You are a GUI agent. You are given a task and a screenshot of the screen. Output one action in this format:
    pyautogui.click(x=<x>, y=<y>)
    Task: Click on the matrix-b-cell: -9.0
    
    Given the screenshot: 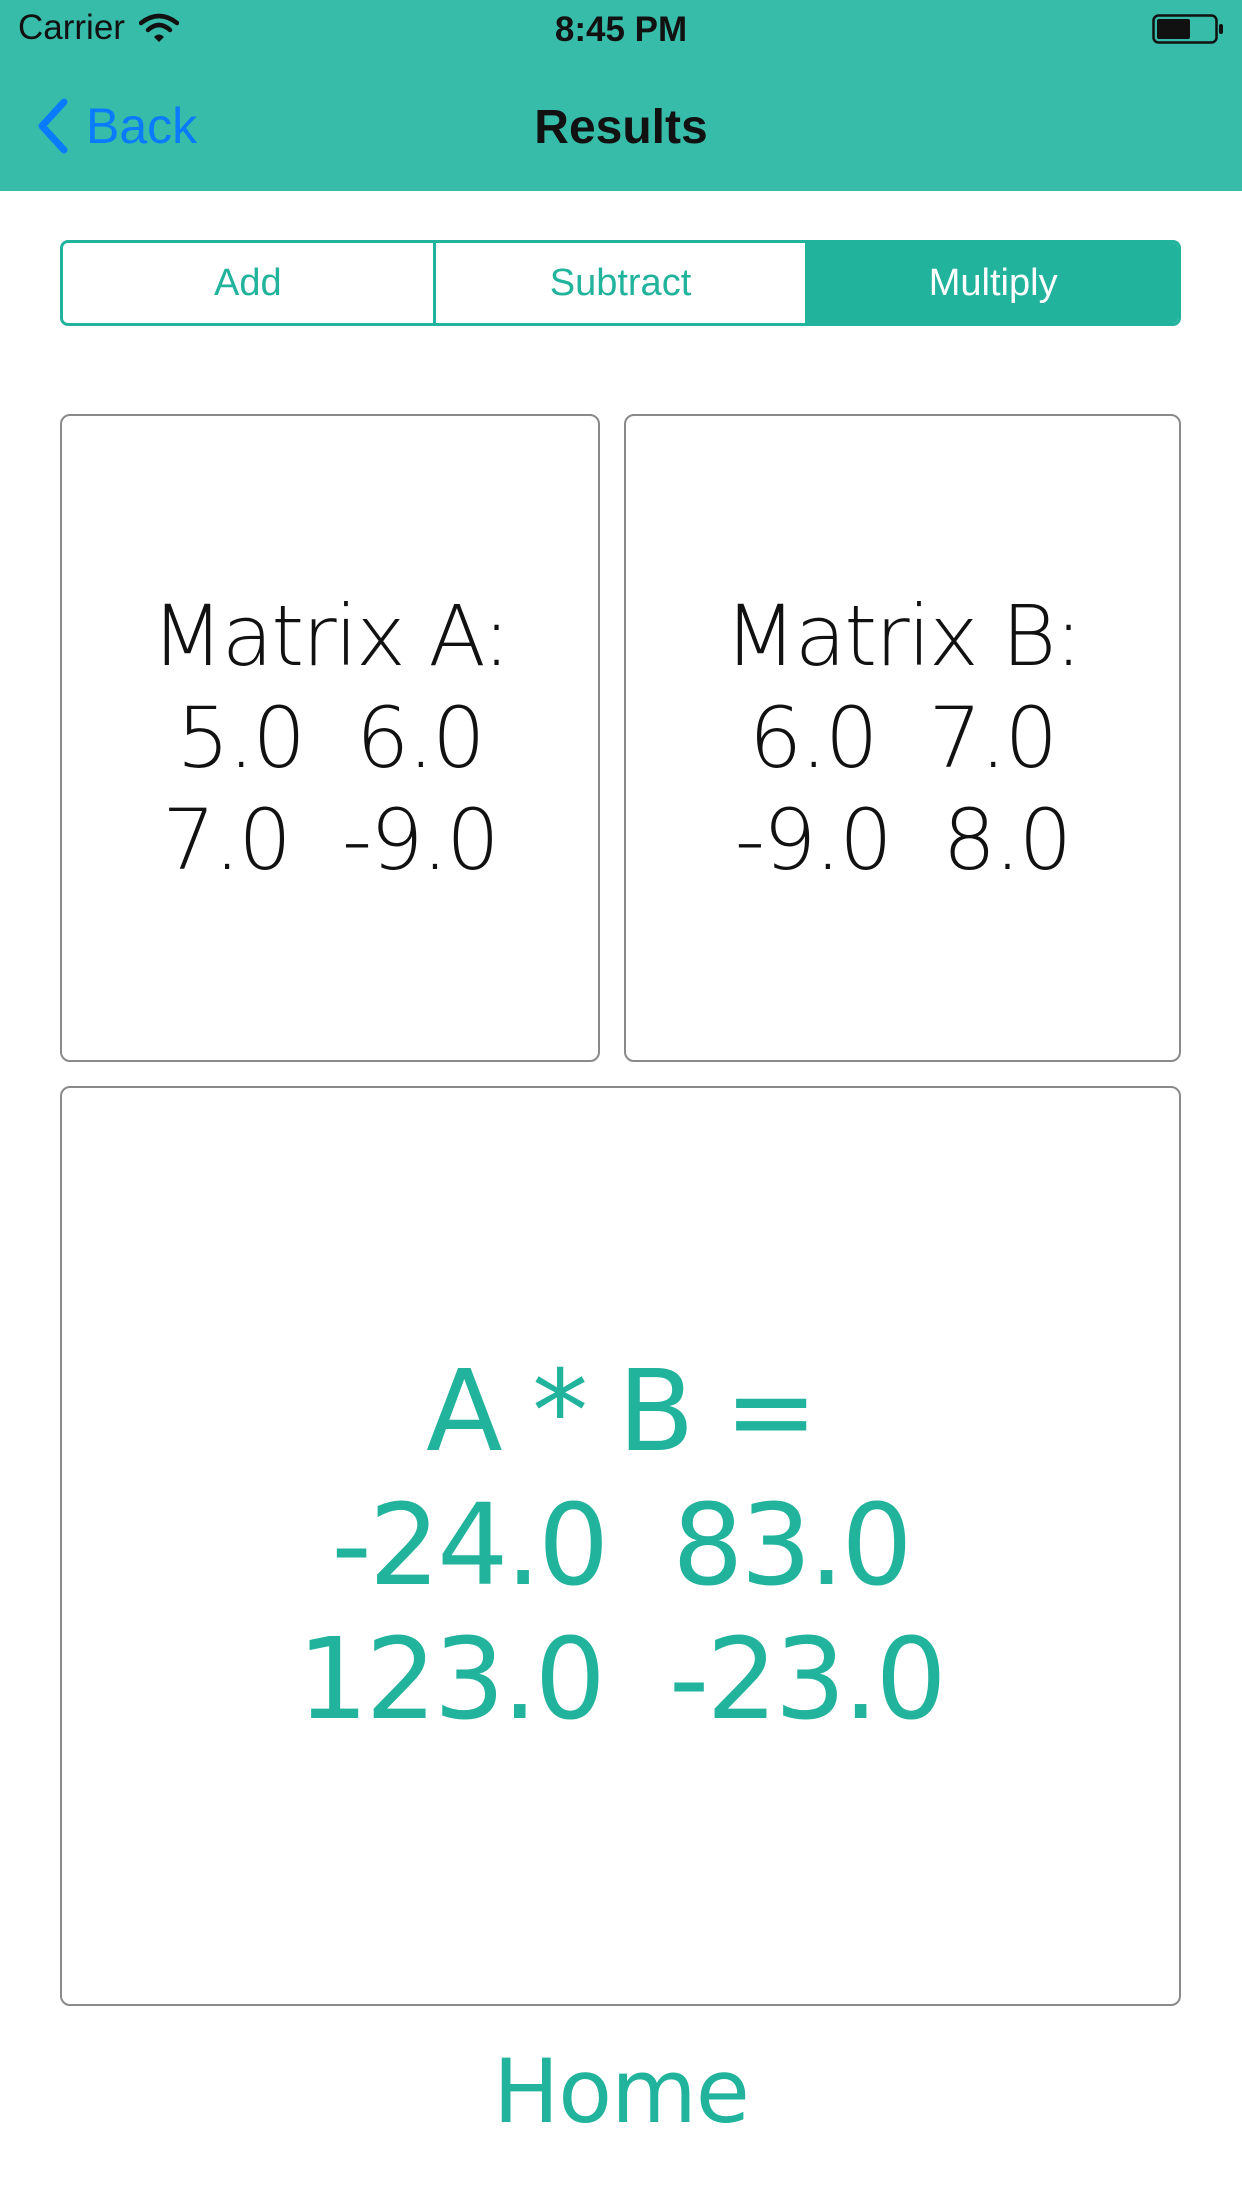 What is the action you would take?
    pyautogui.click(x=813, y=840)
    